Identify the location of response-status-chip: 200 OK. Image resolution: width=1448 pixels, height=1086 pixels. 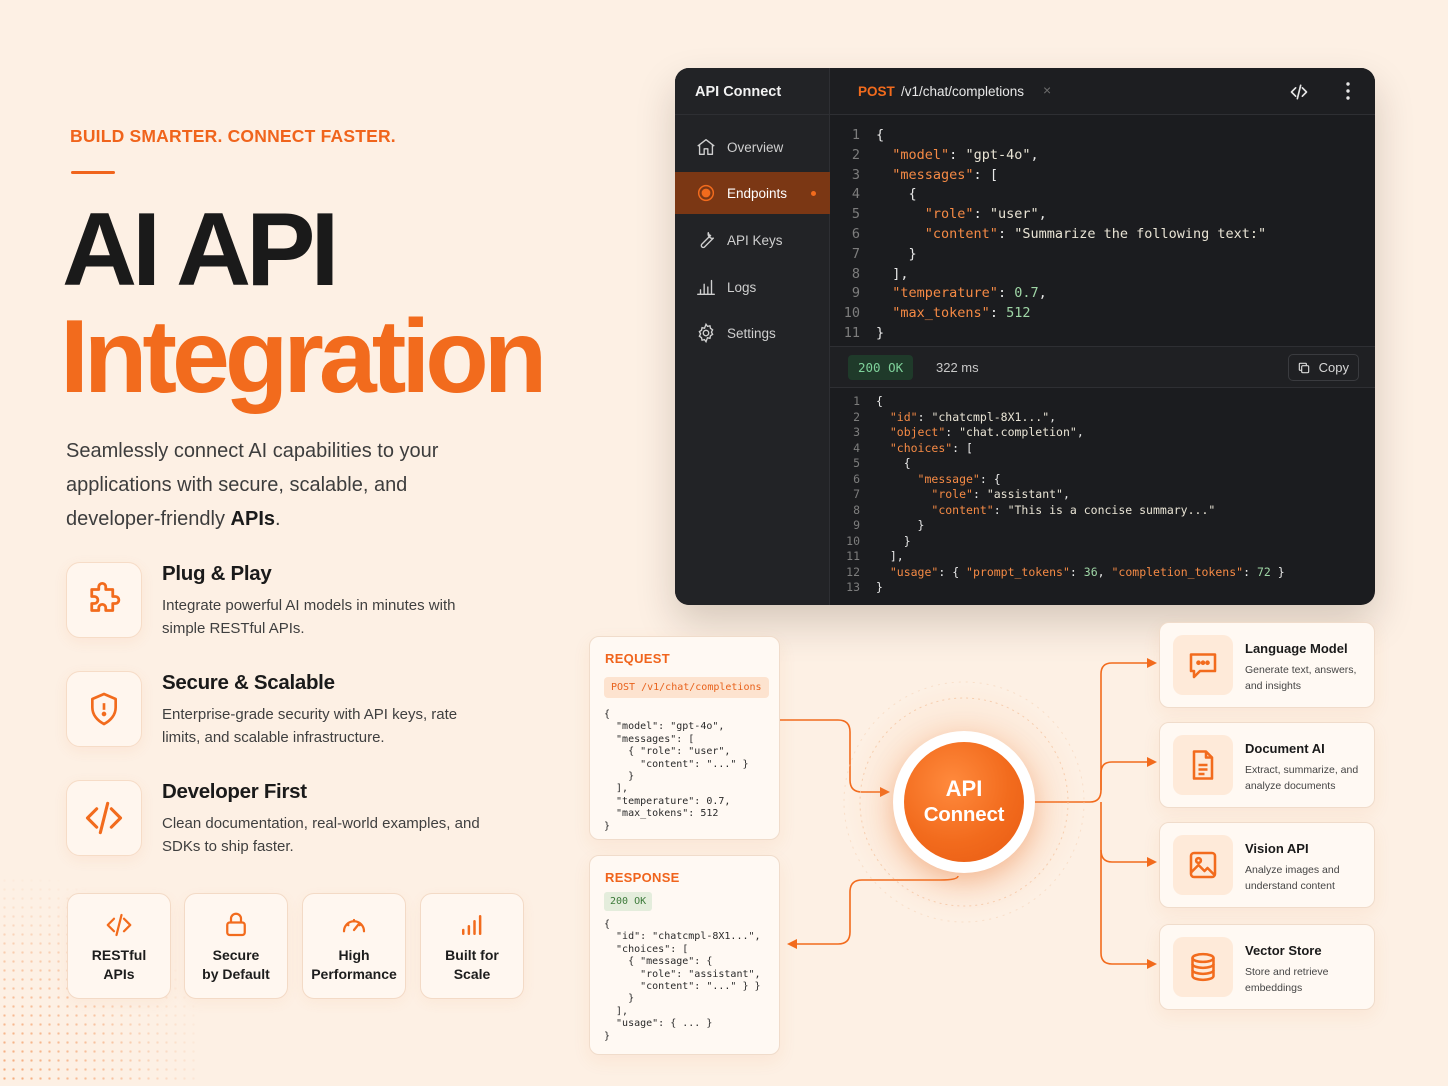
(628, 901).